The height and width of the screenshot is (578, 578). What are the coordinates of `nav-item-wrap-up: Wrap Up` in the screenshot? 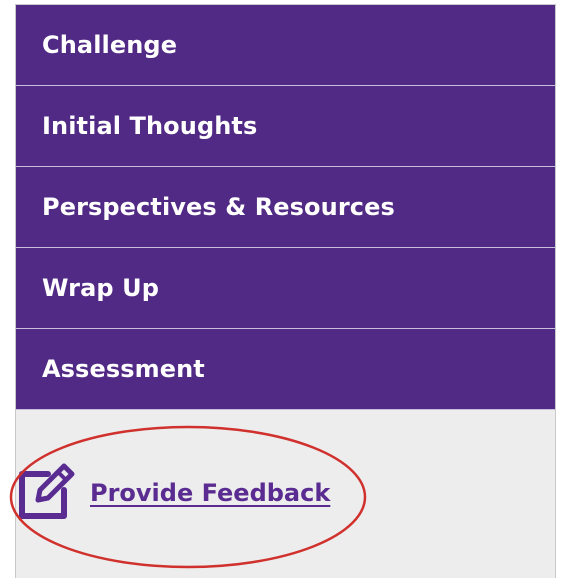 It's located at (285, 288).